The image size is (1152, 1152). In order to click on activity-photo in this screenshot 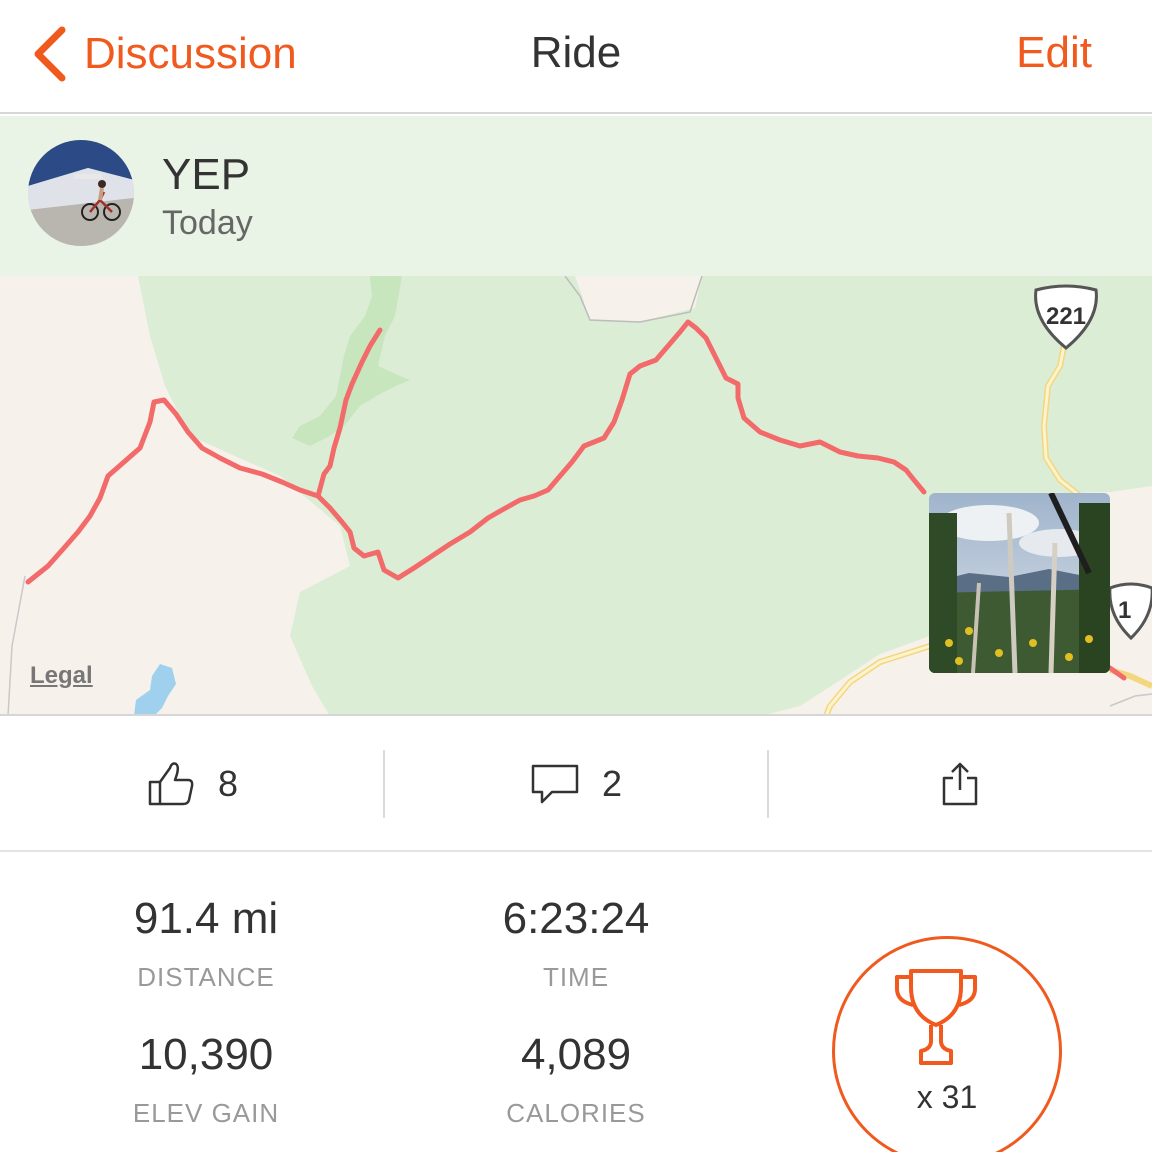, I will do `click(1019, 583)`.